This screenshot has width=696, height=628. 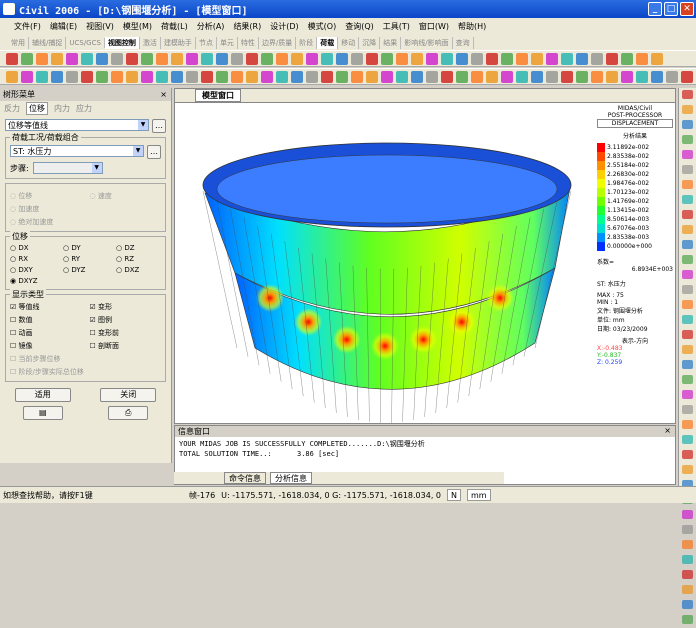 I want to click on disp-radio-dxy: ○ DXY, so click(x=32, y=270).